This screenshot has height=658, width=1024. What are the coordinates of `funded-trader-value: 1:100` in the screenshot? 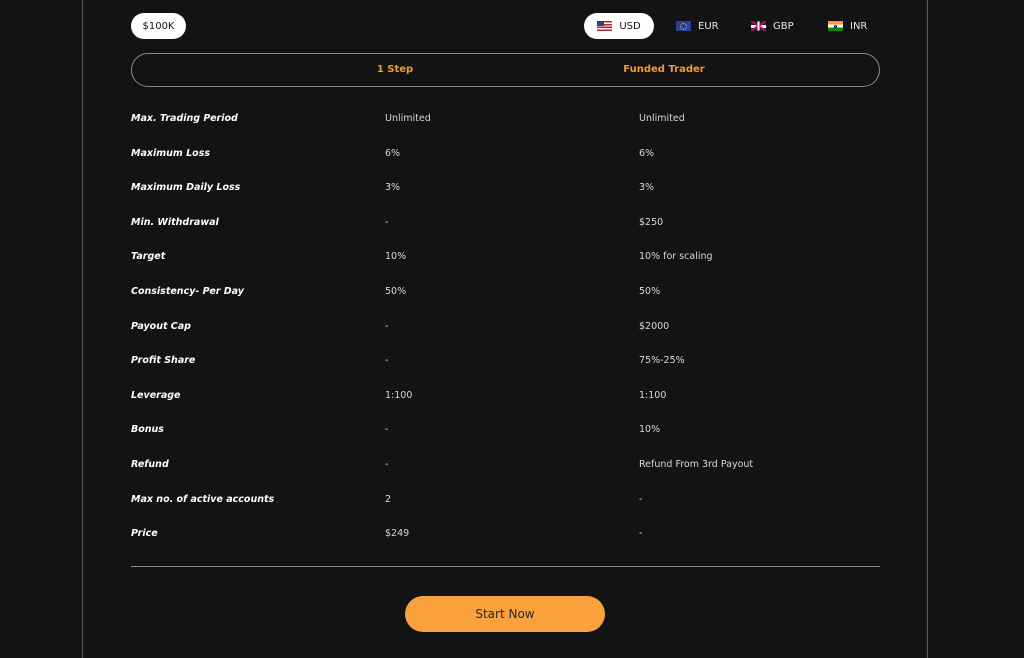 It's located at (653, 395).